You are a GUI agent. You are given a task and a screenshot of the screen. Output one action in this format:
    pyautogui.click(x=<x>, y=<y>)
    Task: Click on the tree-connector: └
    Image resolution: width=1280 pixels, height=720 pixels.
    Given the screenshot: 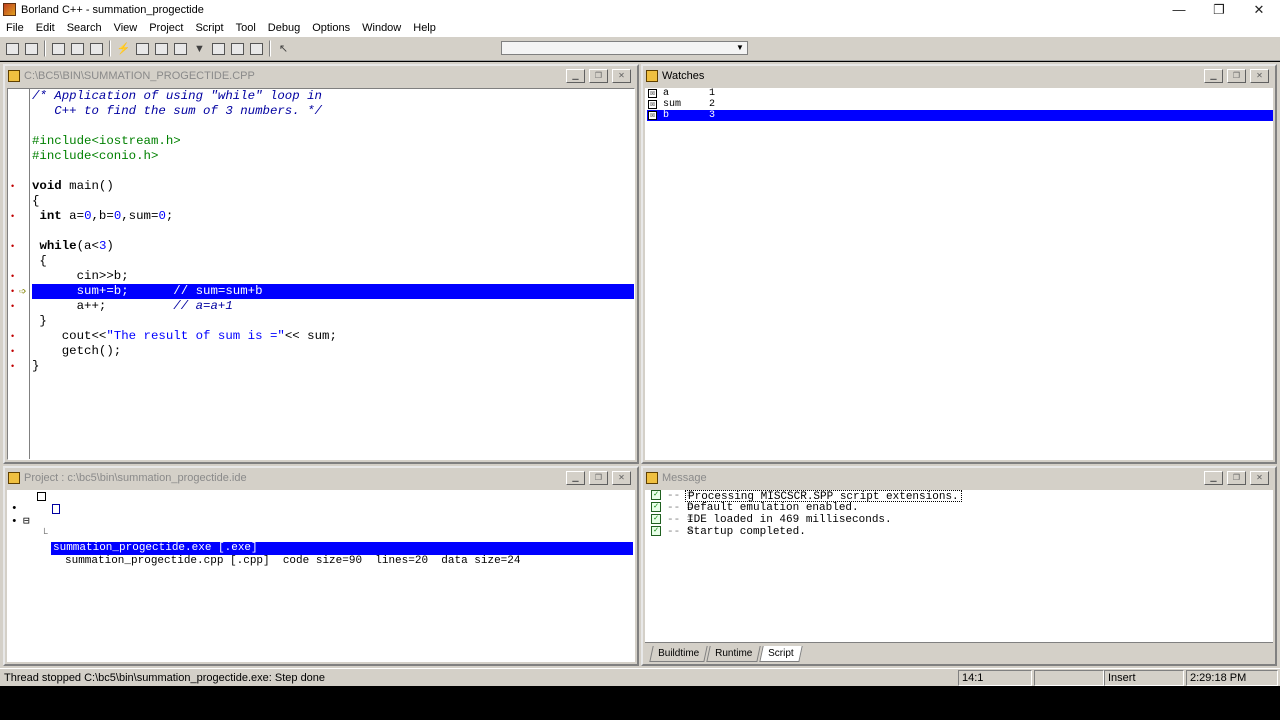 What is the action you would take?
    pyautogui.click(x=44, y=535)
    